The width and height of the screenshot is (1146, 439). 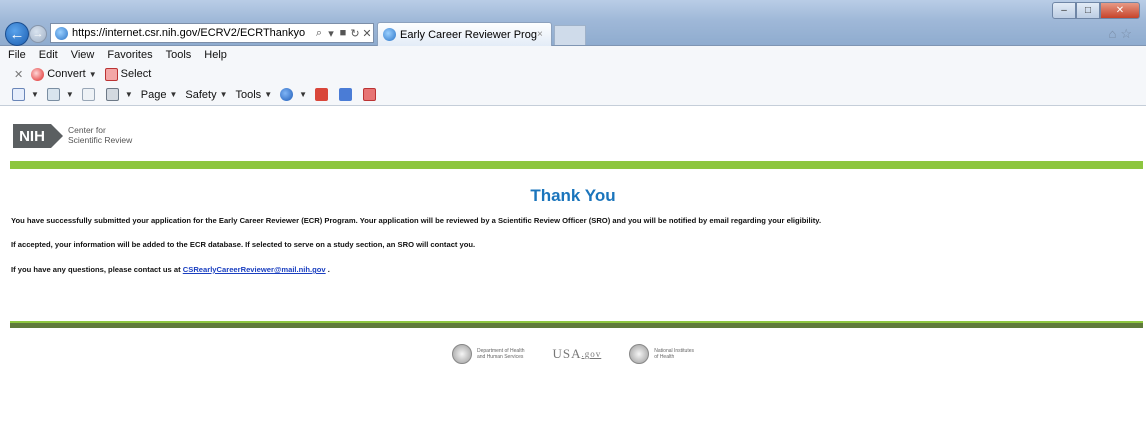 What do you see at coordinates (1114, 33) in the screenshot?
I see `home-icon: ⌂` at bounding box center [1114, 33].